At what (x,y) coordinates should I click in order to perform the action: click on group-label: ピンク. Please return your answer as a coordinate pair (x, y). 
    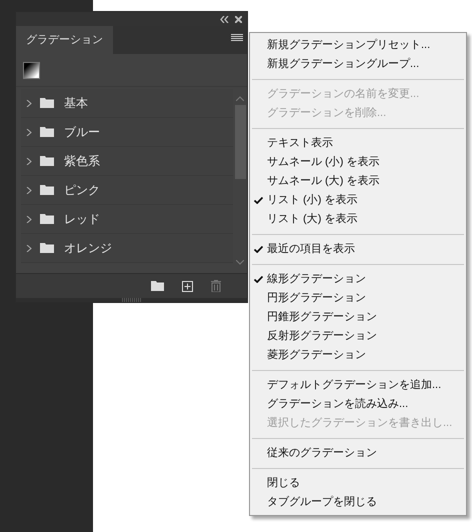
    Looking at the image, I should click on (82, 190).